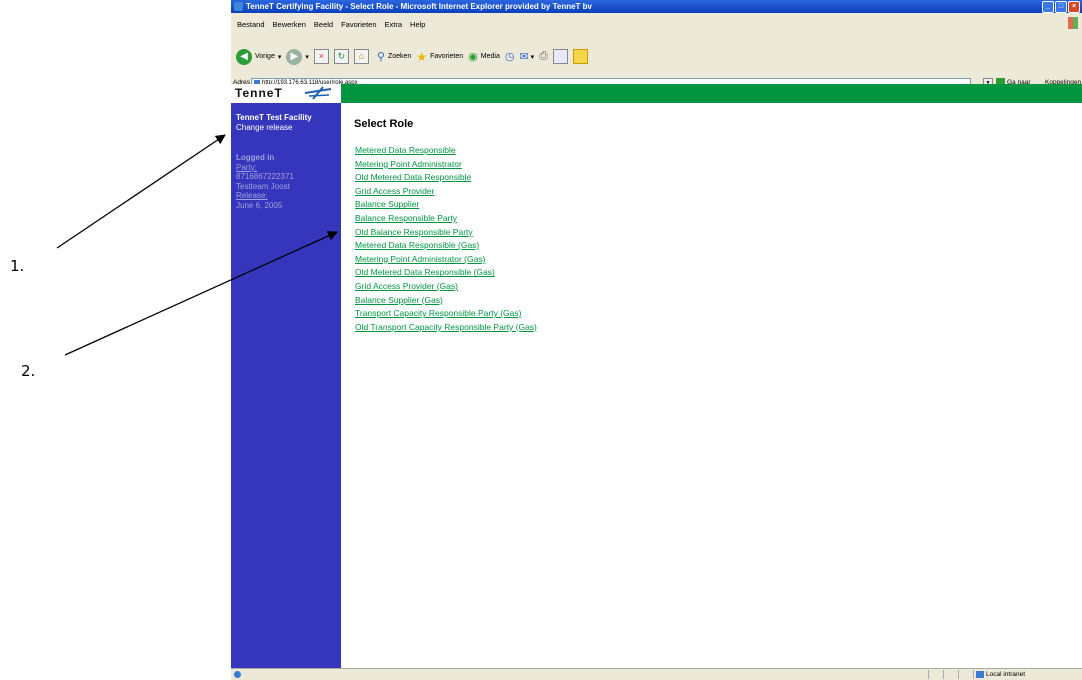  What do you see at coordinates (656, 674) in the screenshot?
I see `status-bar: Local intranet` at bounding box center [656, 674].